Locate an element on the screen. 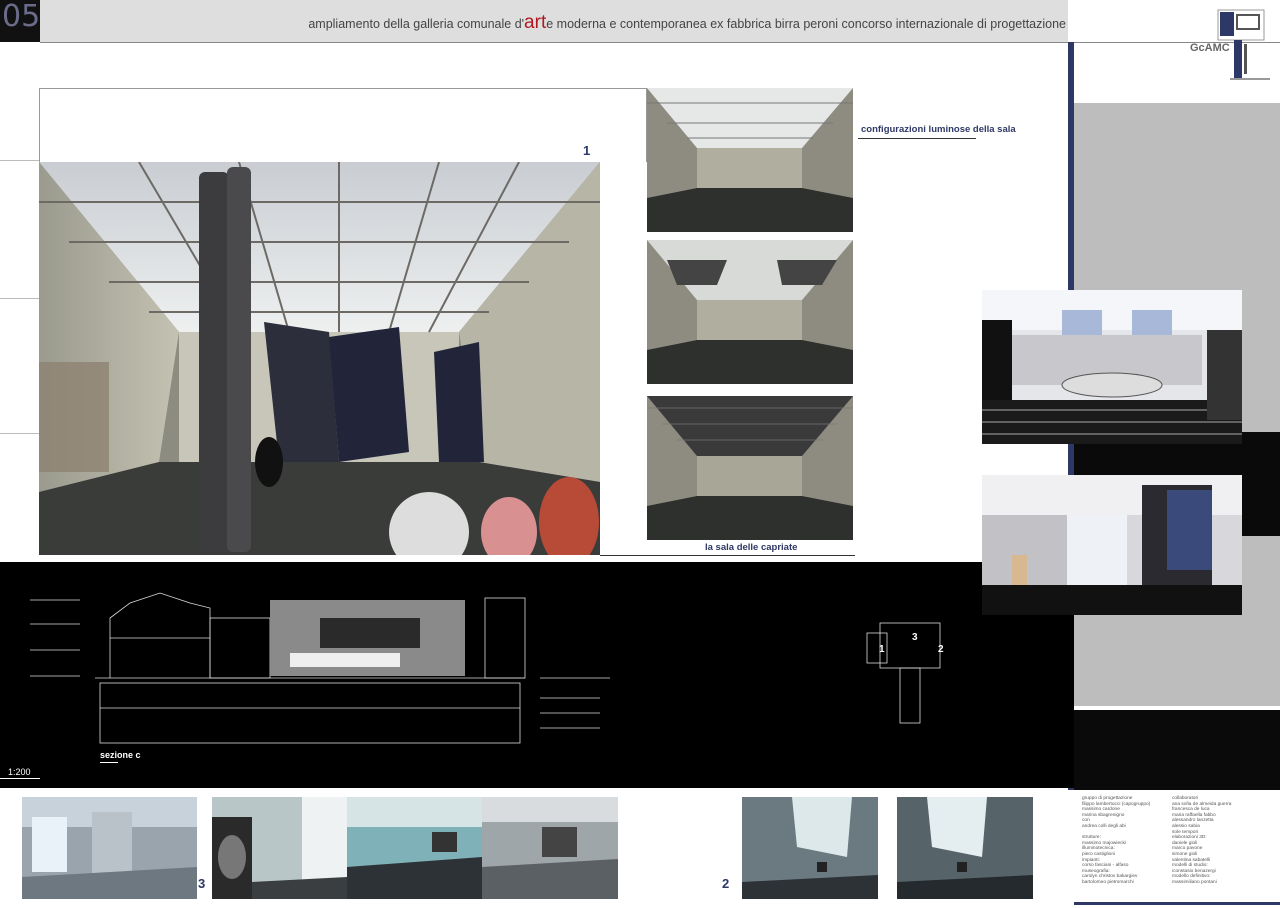 The height and width of the screenshot is (908, 1280). view-number-1: 1 is located at coordinates (587, 150).